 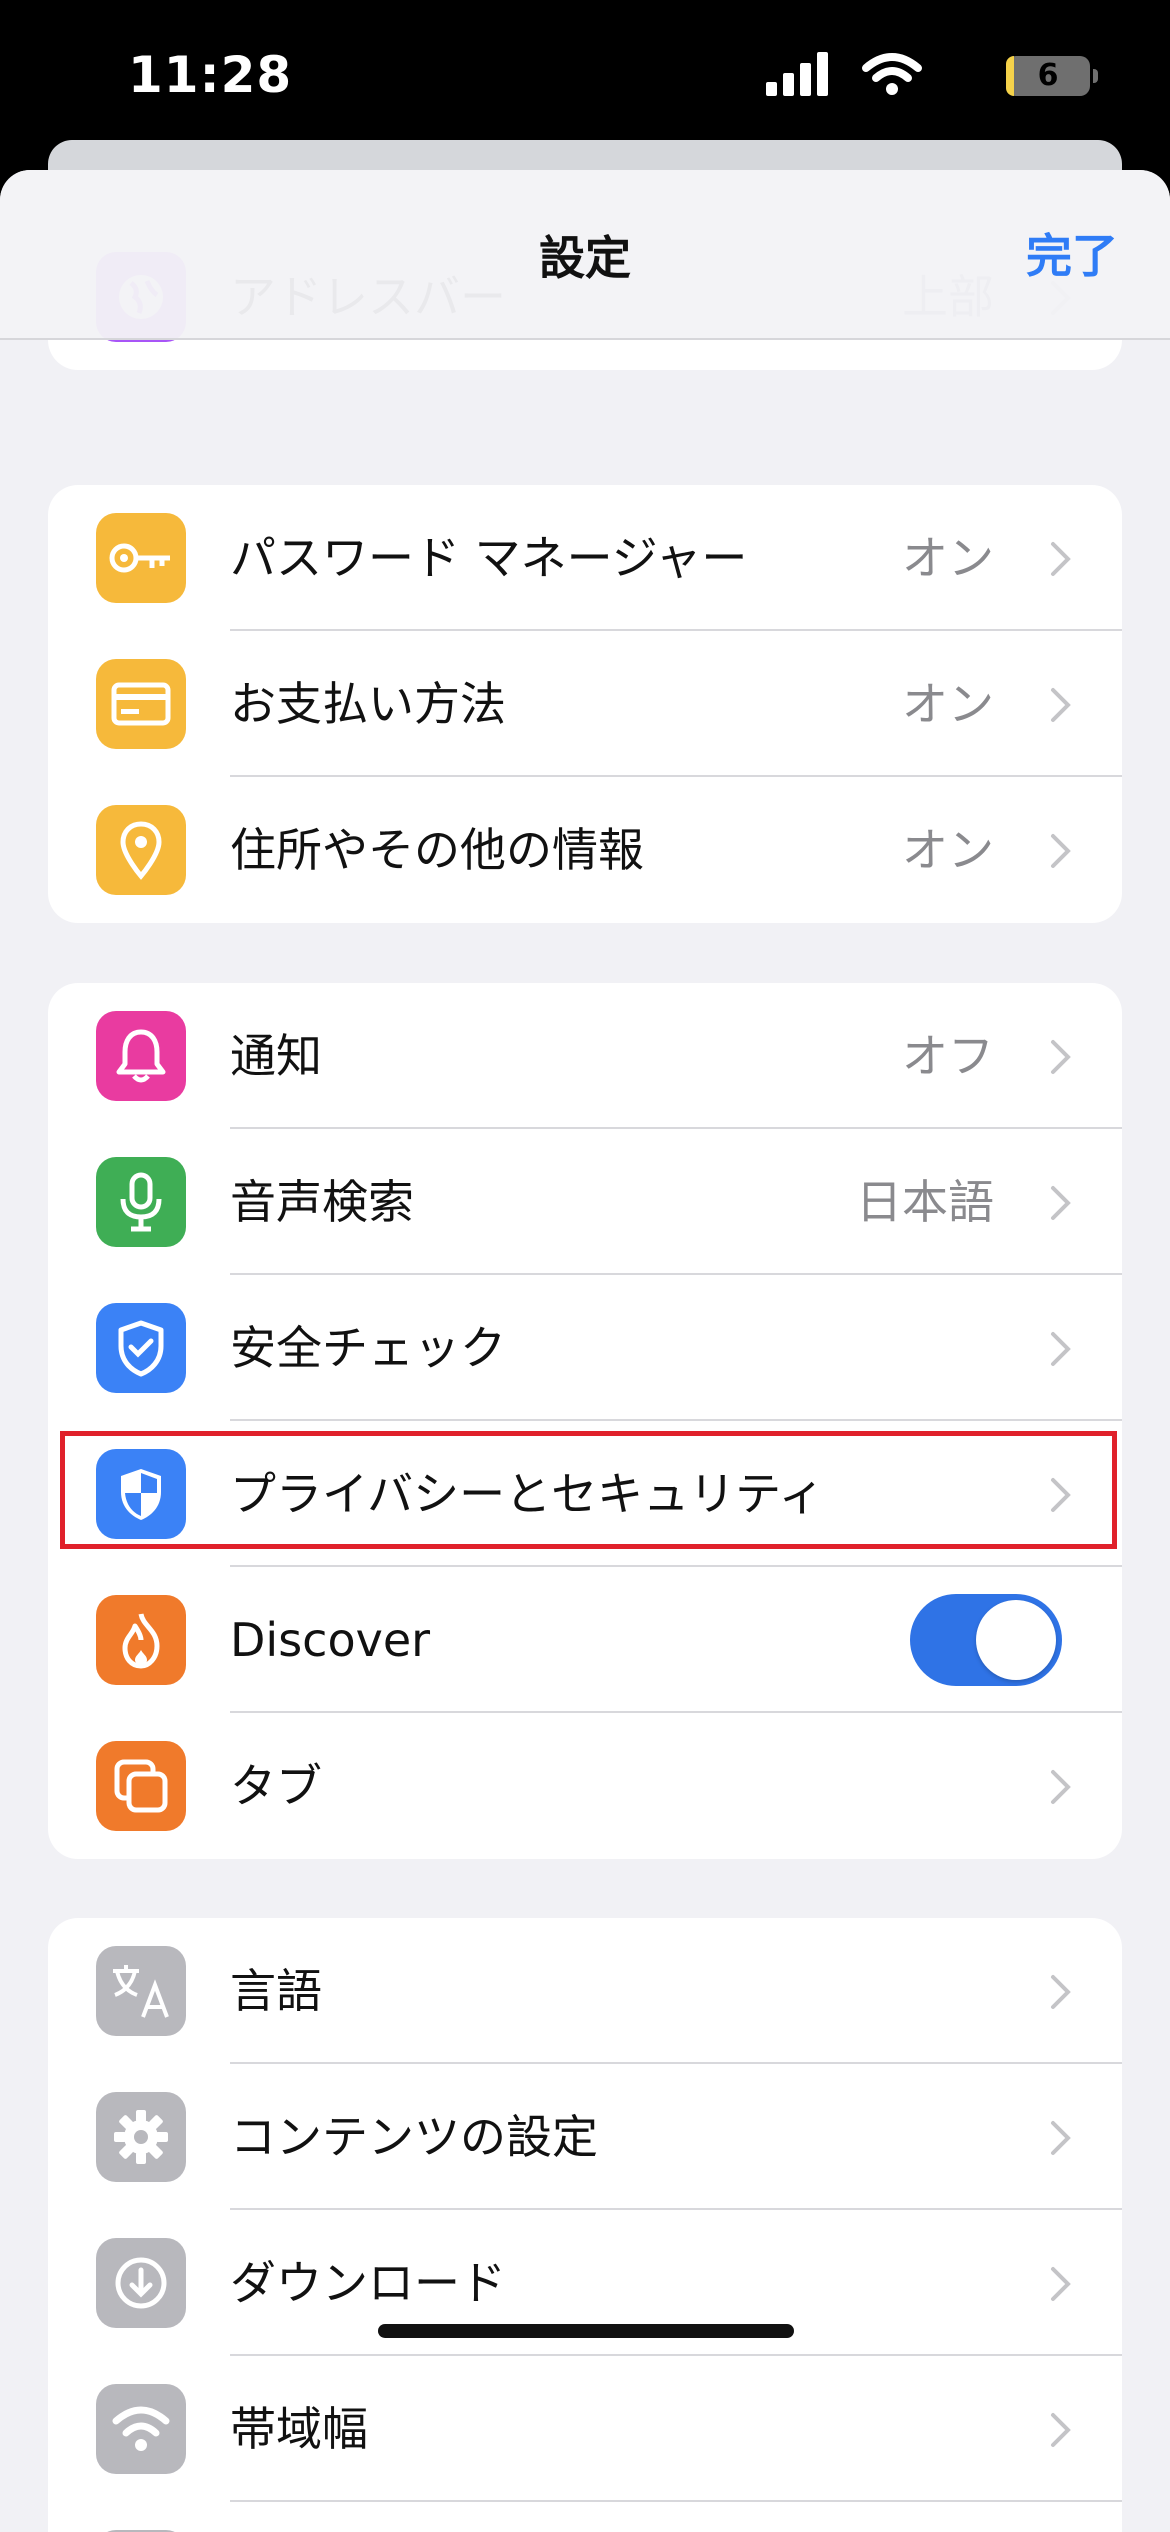 I want to click on row-discover: Discover, so click(x=585, y=1640).